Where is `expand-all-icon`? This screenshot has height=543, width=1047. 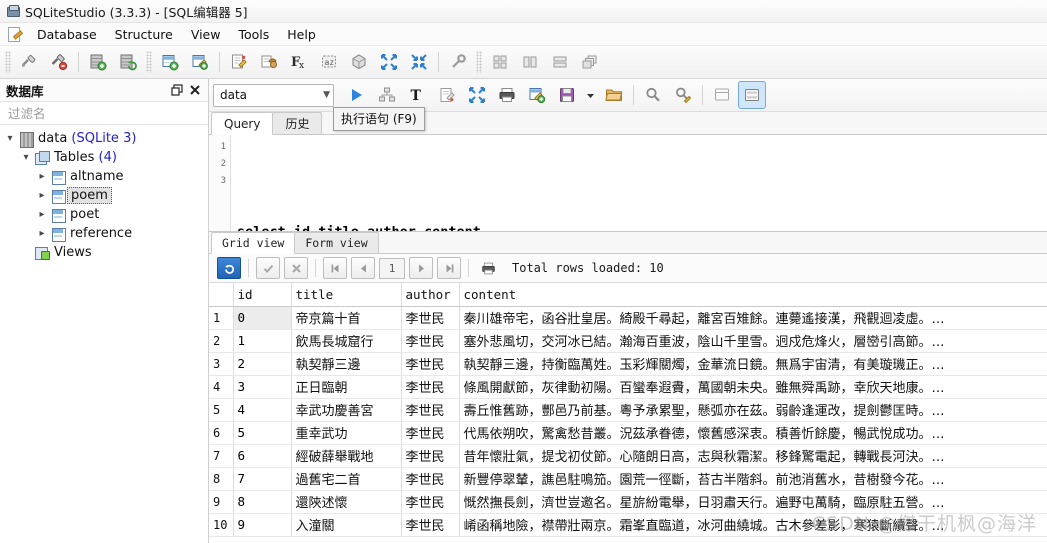 expand-all-icon is located at coordinates (419, 62).